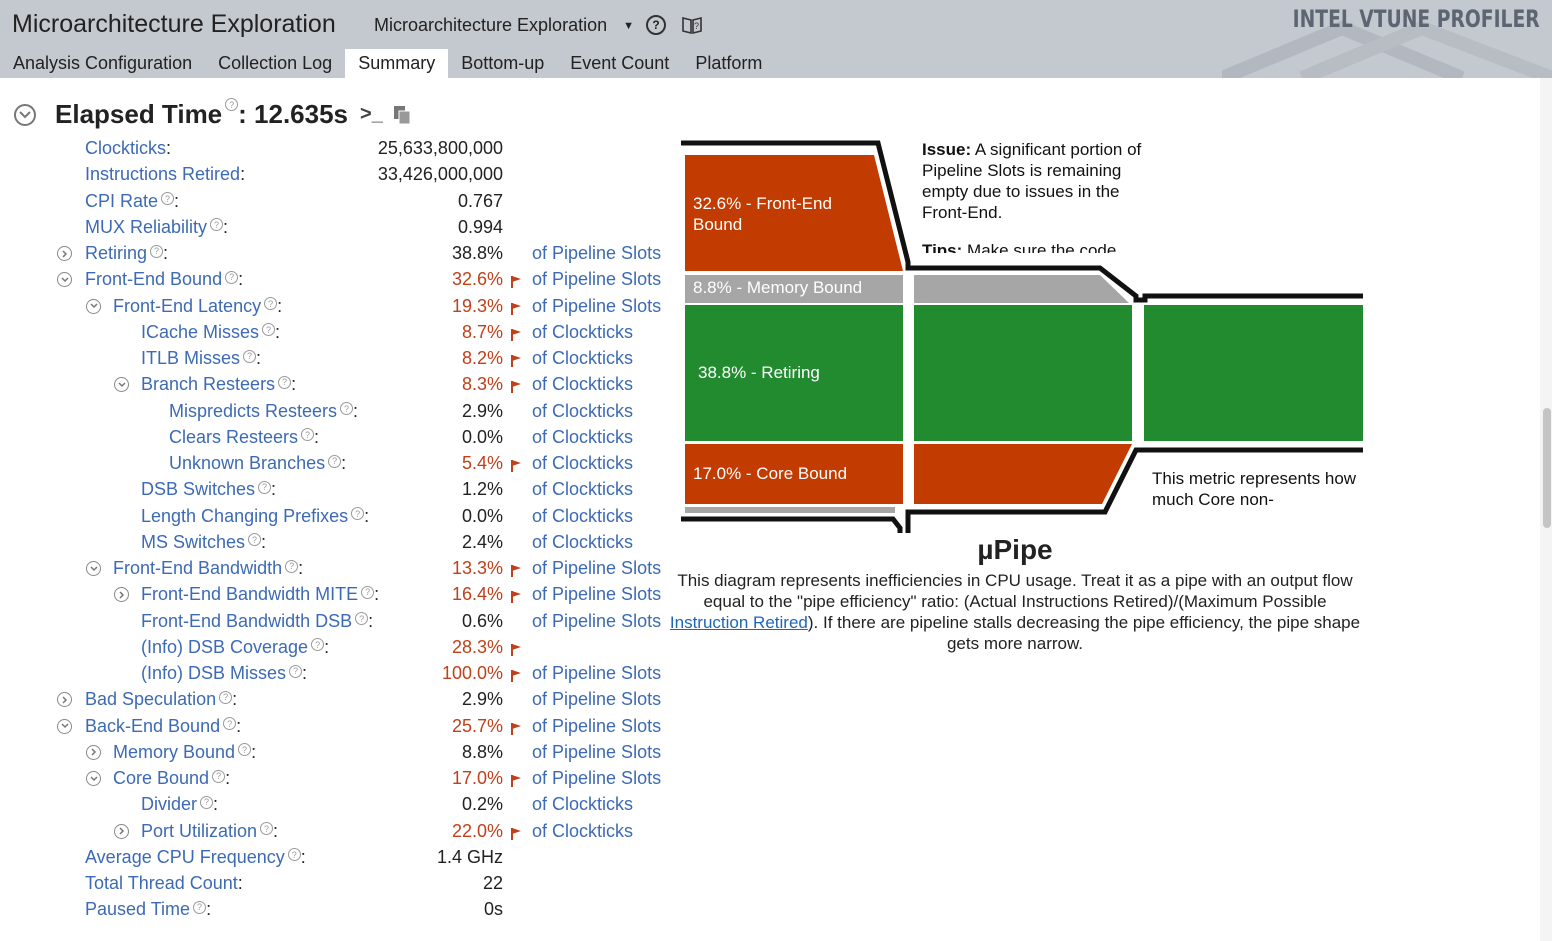 The image size is (1552, 941). I want to click on tab-summary: Summary, so click(397, 63).